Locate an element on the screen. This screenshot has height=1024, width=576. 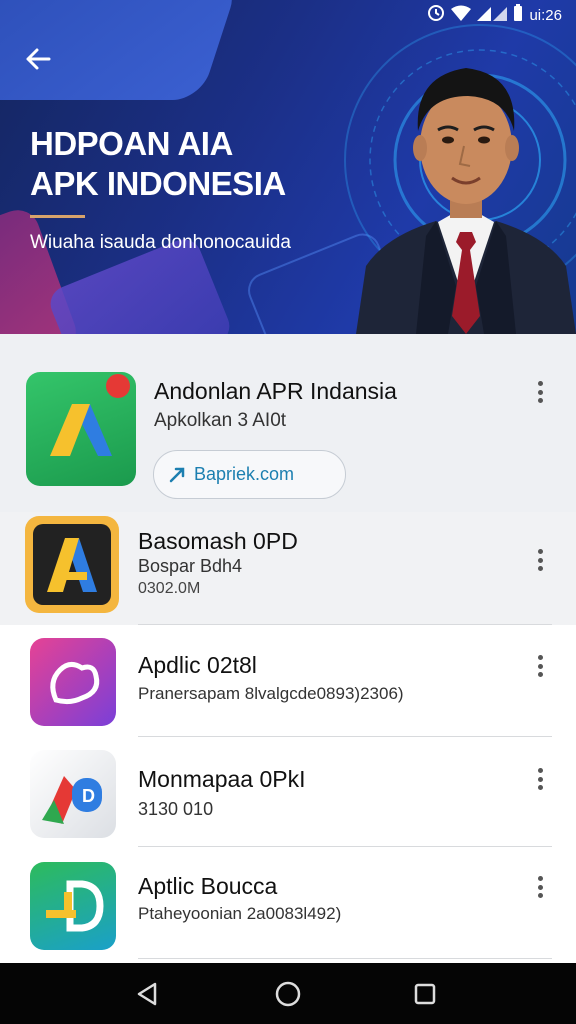
triangle-back-icon is located at coordinates (147, 994).